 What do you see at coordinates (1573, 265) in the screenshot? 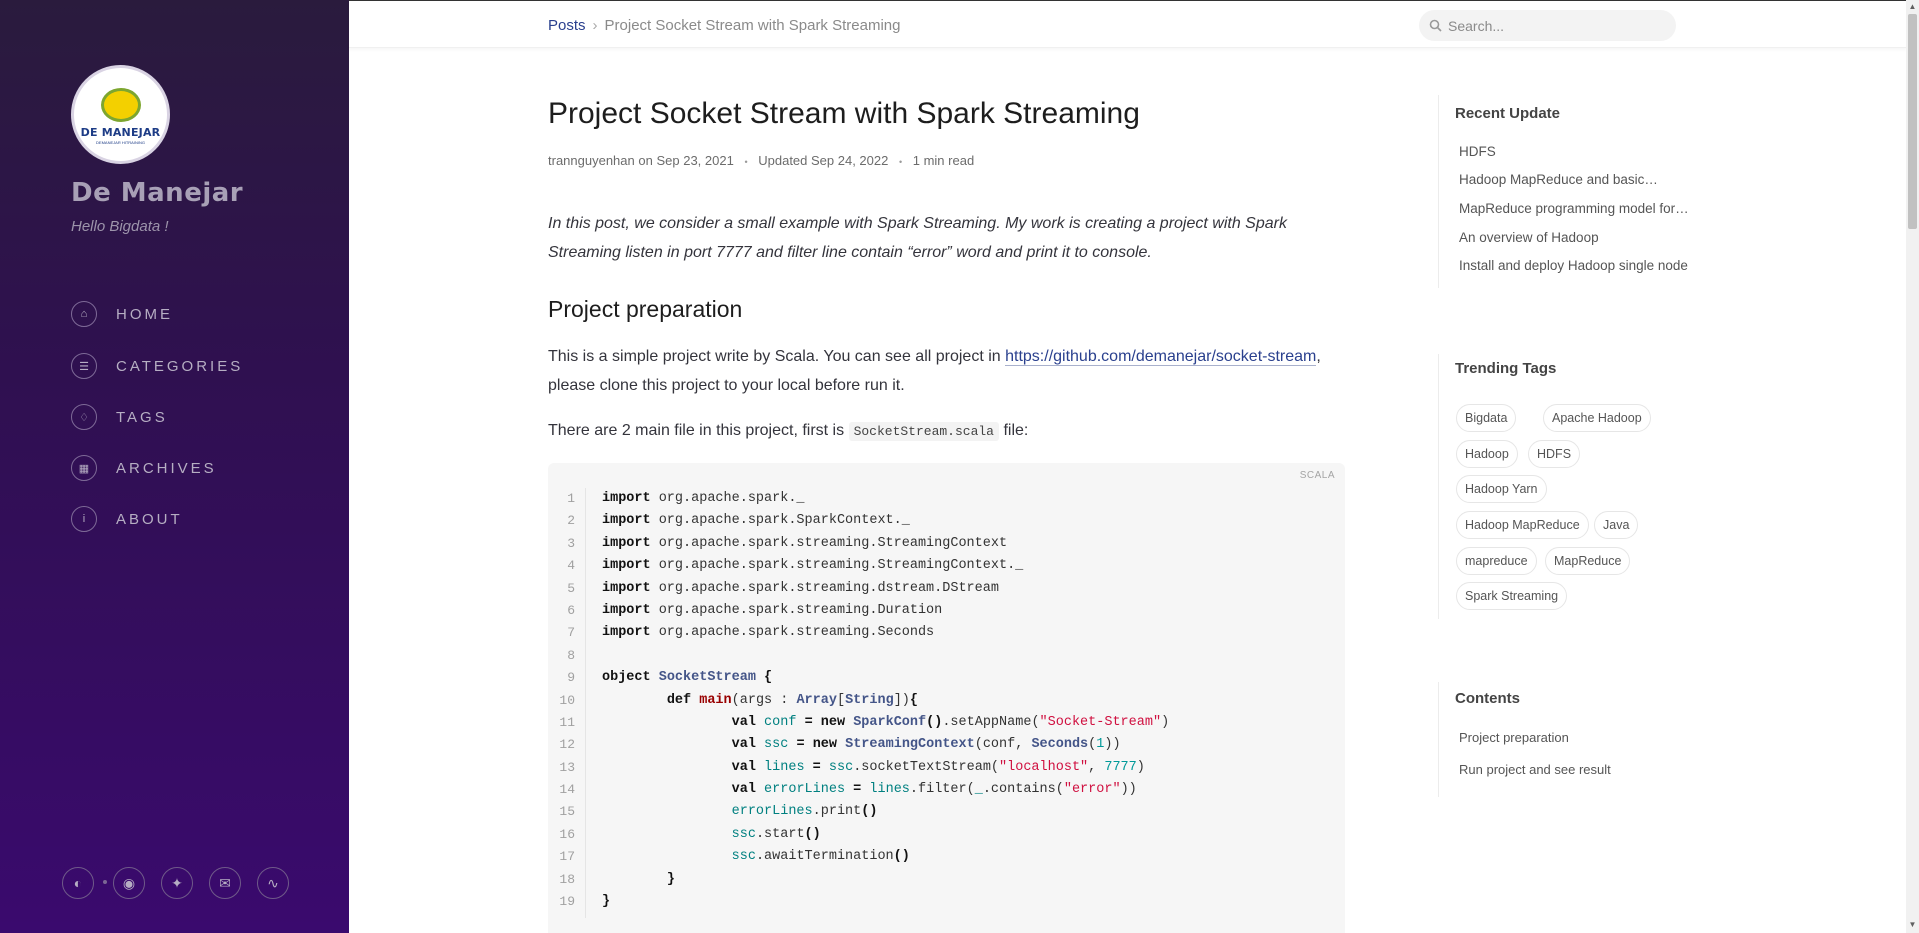
I see `recent-item: Install and deploy Hadoop single node` at bounding box center [1573, 265].